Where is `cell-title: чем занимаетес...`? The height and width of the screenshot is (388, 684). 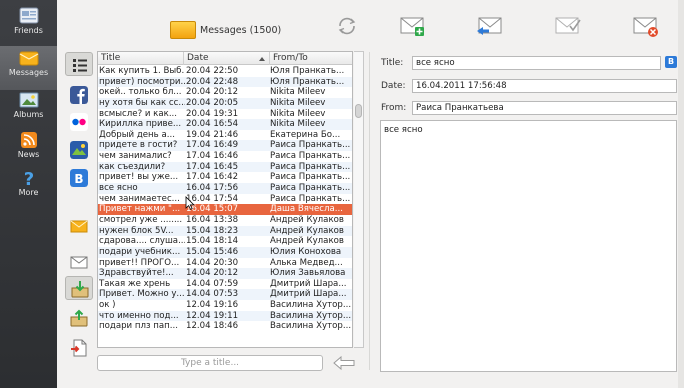
cell-title: чем занимаетес... is located at coordinates (139, 198).